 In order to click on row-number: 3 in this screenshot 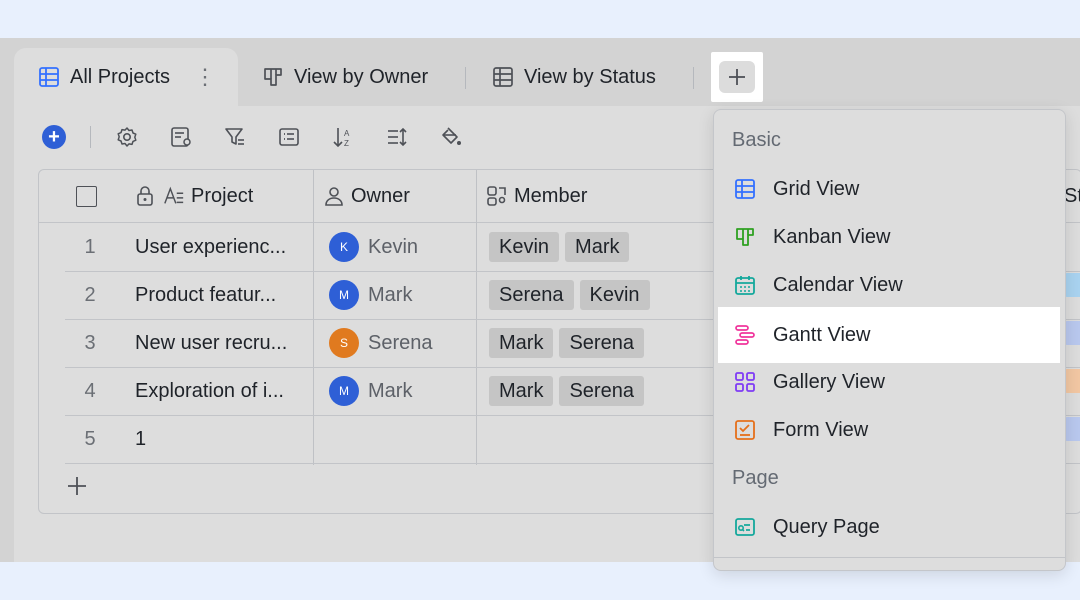, I will do `click(90, 343)`.